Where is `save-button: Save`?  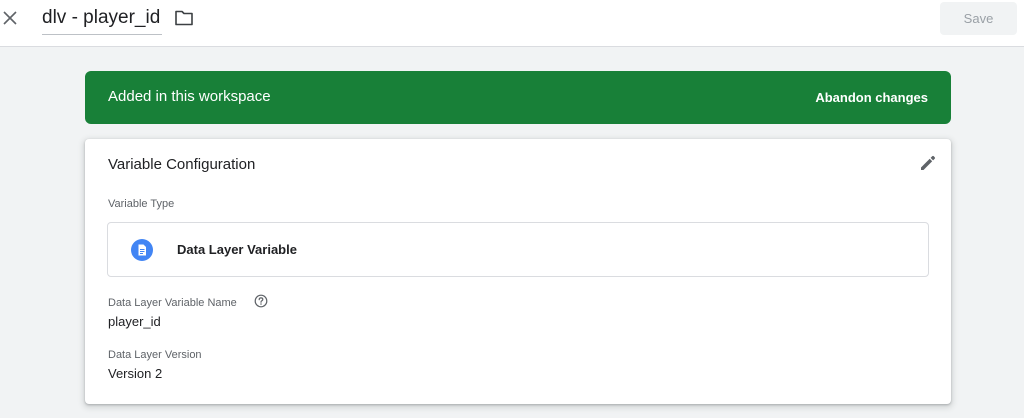 save-button: Save is located at coordinates (978, 18).